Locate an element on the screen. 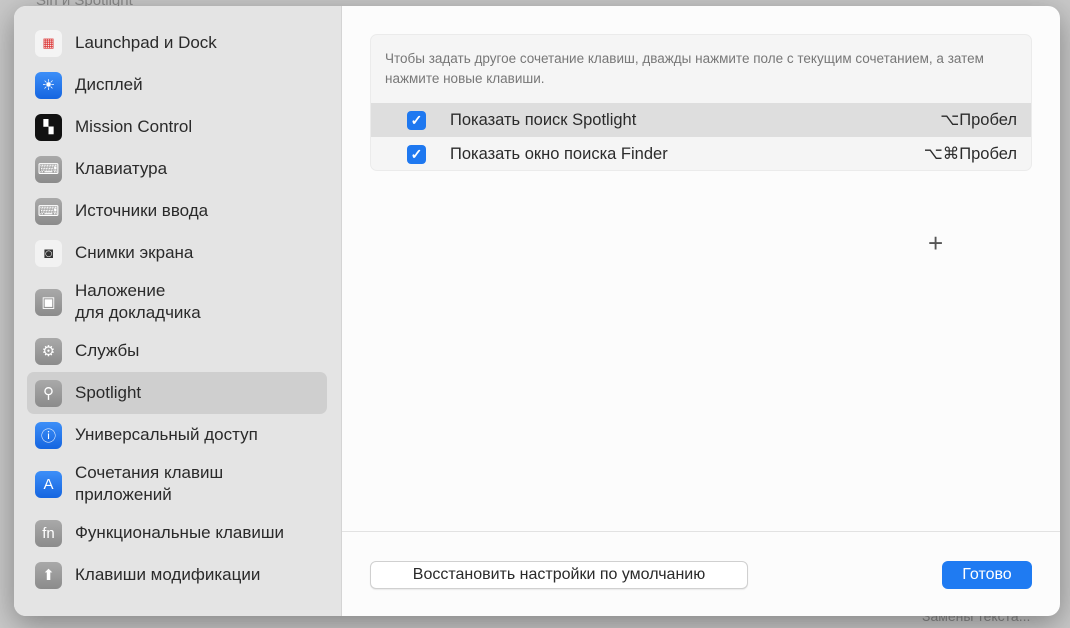 This screenshot has height=628, width=1070. sidebar-item-label: Функциональные клавиши is located at coordinates (180, 532).